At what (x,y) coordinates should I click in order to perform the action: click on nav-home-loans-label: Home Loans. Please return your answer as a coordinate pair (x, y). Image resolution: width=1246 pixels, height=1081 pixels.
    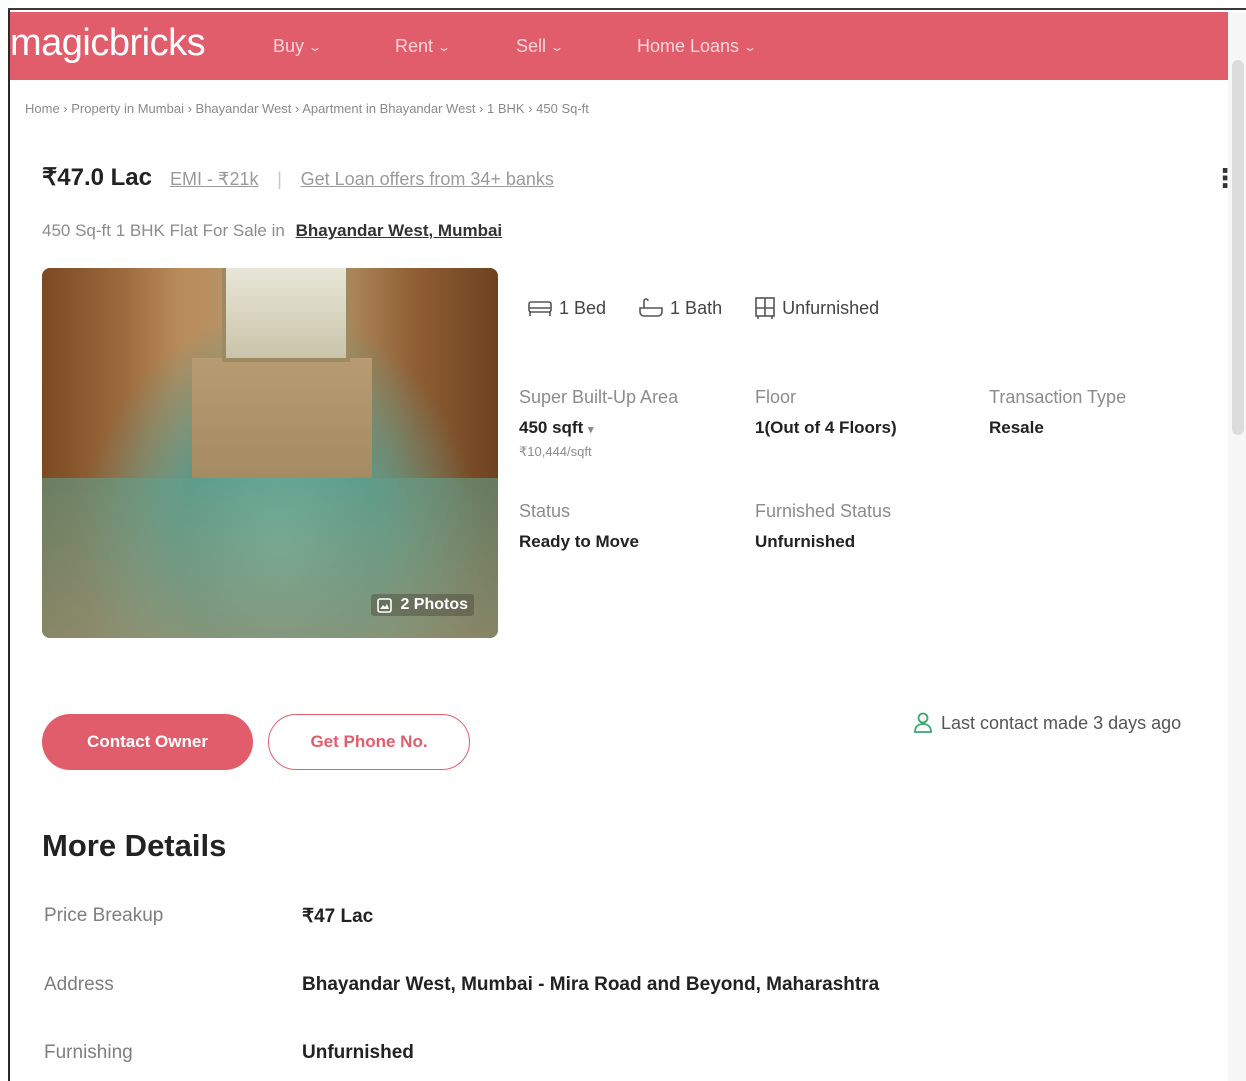
    Looking at the image, I should click on (688, 46).